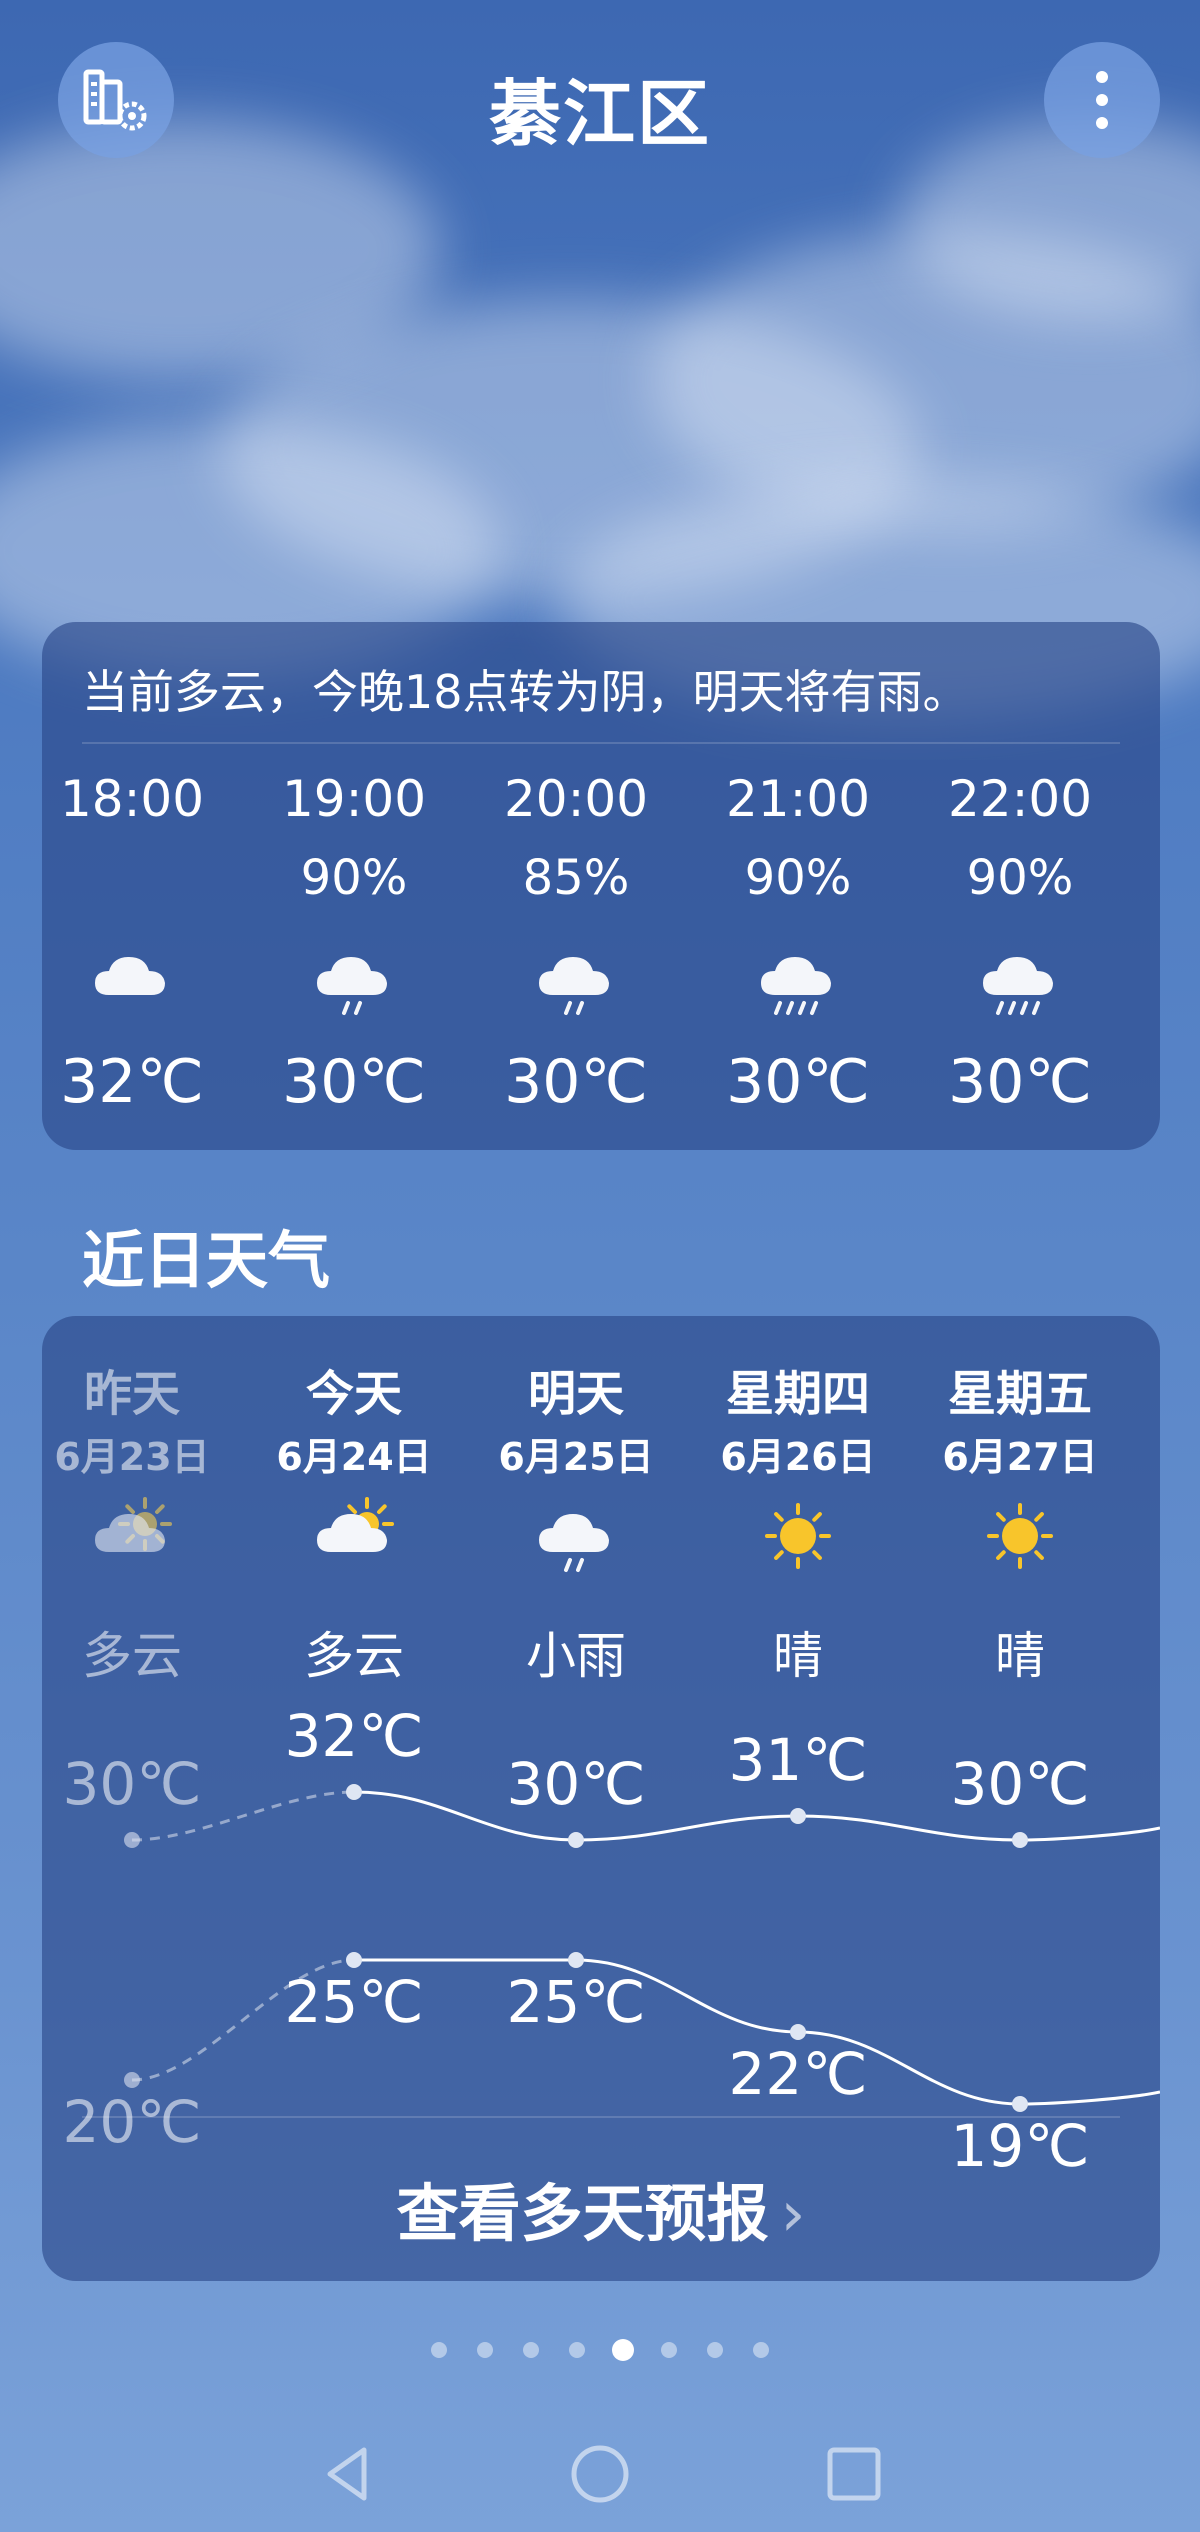  I want to click on hour-time: 20:00, so click(576, 799).